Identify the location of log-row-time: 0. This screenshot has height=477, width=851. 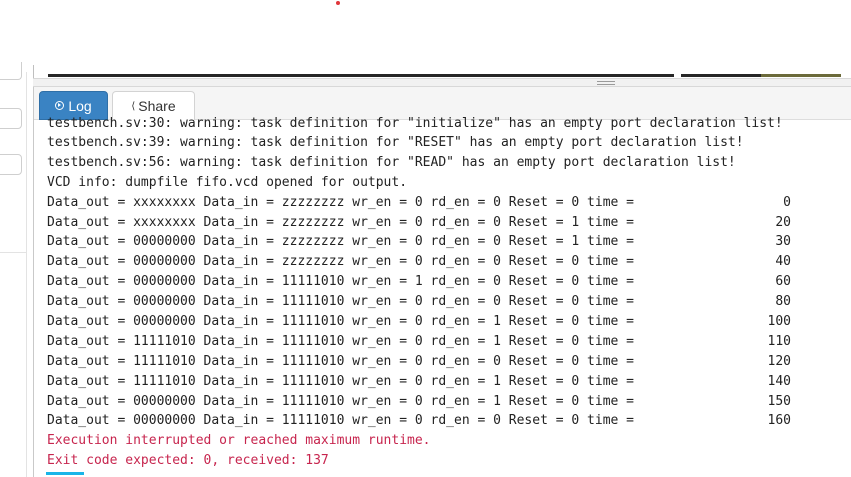
(787, 202).